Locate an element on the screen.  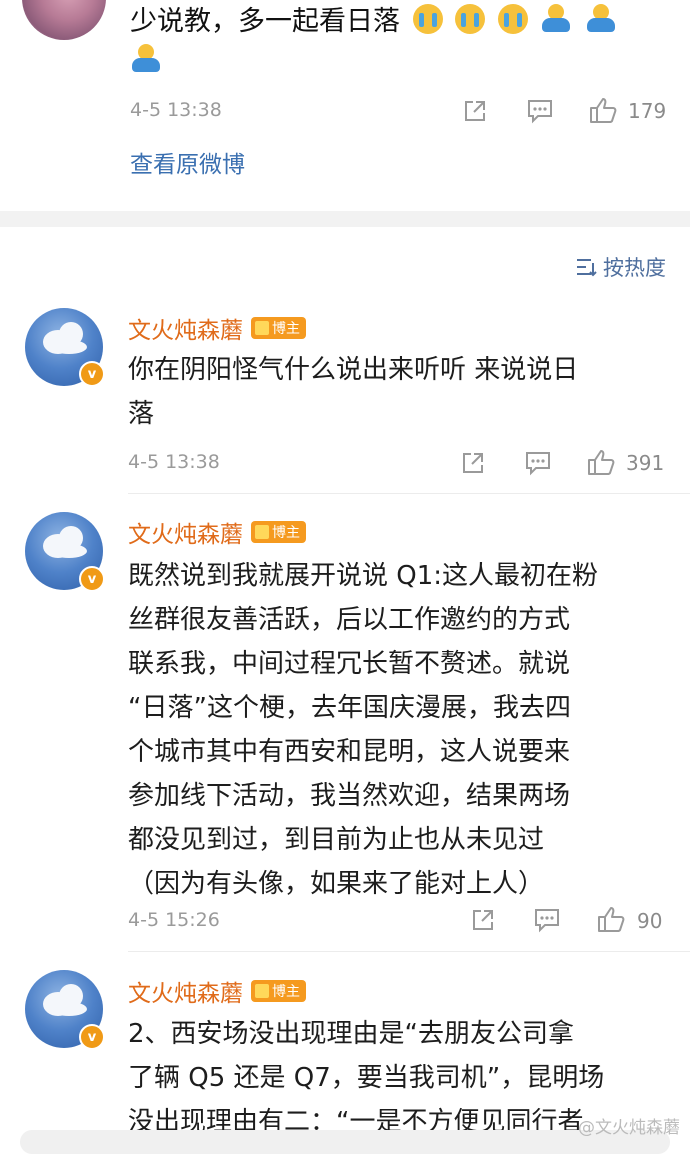
avatar is located at coordinates (64, 20).